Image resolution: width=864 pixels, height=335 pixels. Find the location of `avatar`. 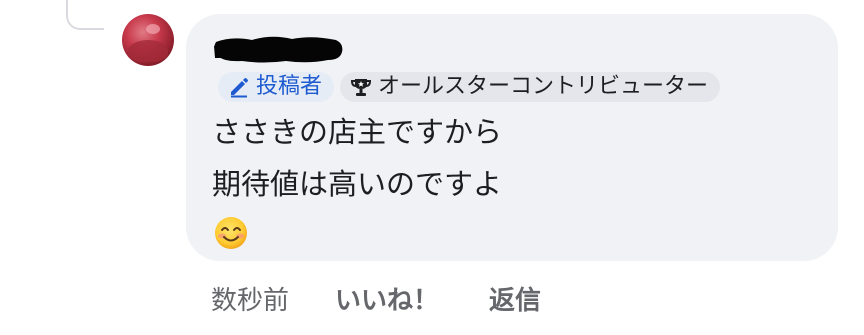

avatar is located at coordinates (148, 40).